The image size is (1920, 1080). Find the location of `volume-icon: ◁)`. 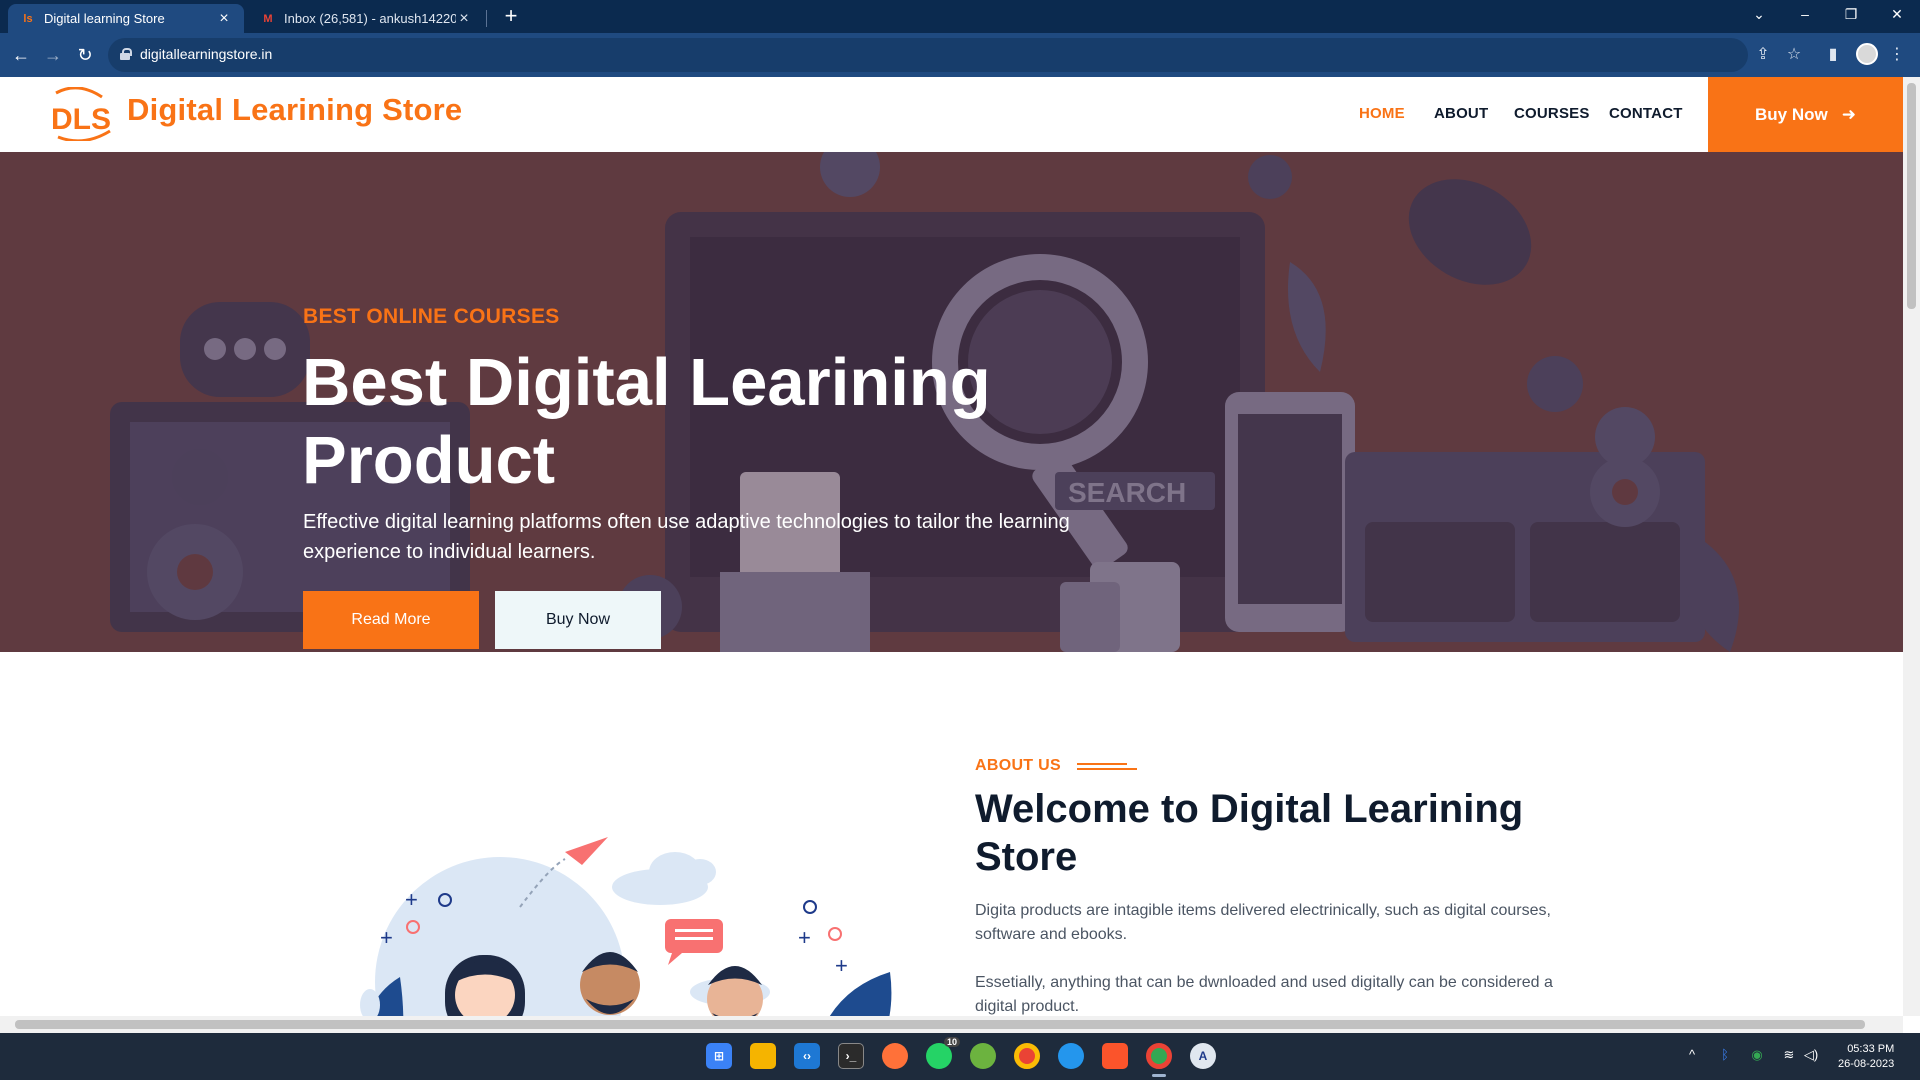

volume-icon: ◁) is located at coordinates (1811, 1055).